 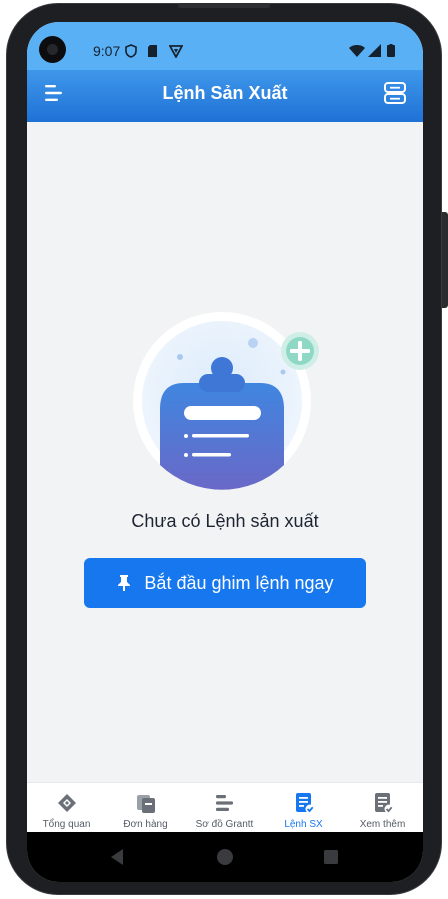 What do you see at coordinates (176, 51) in the screenshot?
I see `vpn-icon` at bounding box center [176, 51].